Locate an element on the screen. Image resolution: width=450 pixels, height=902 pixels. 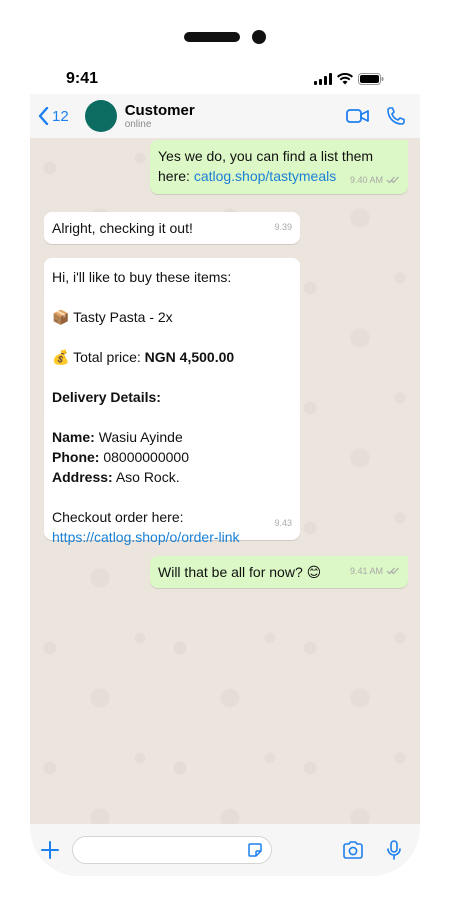
checkout-link: https://catlog.shop/o/order-link is located at coordinates (146, 537).